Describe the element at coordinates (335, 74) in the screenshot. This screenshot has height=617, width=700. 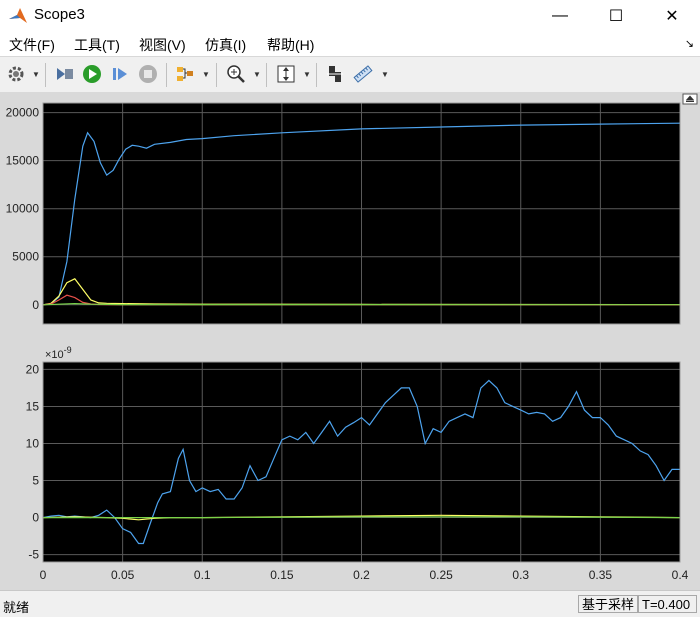
I see `cursor-measurement-icon` at that location.